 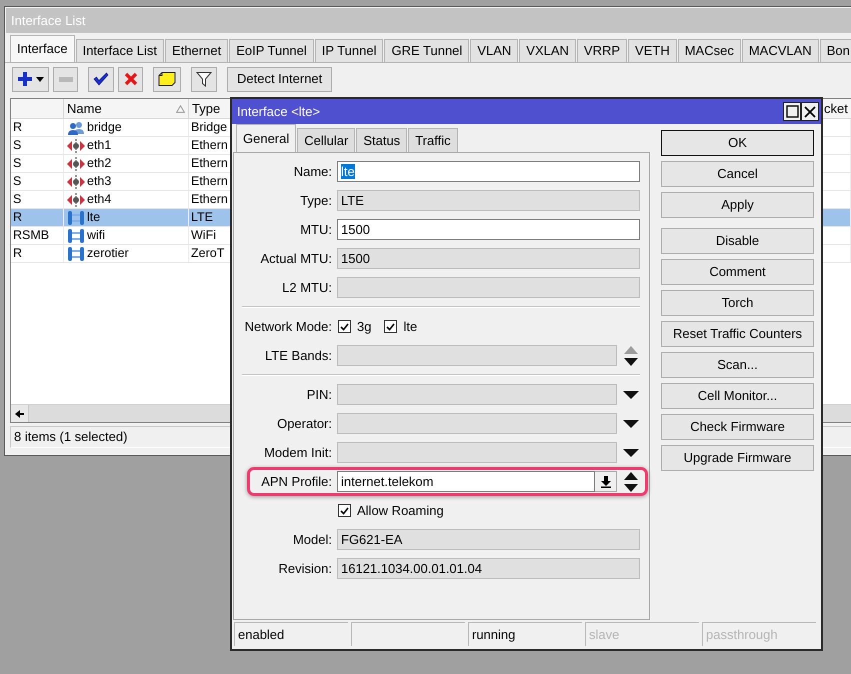 I want to click on field-label: LTE Bands:, so click(x=298, y=356).